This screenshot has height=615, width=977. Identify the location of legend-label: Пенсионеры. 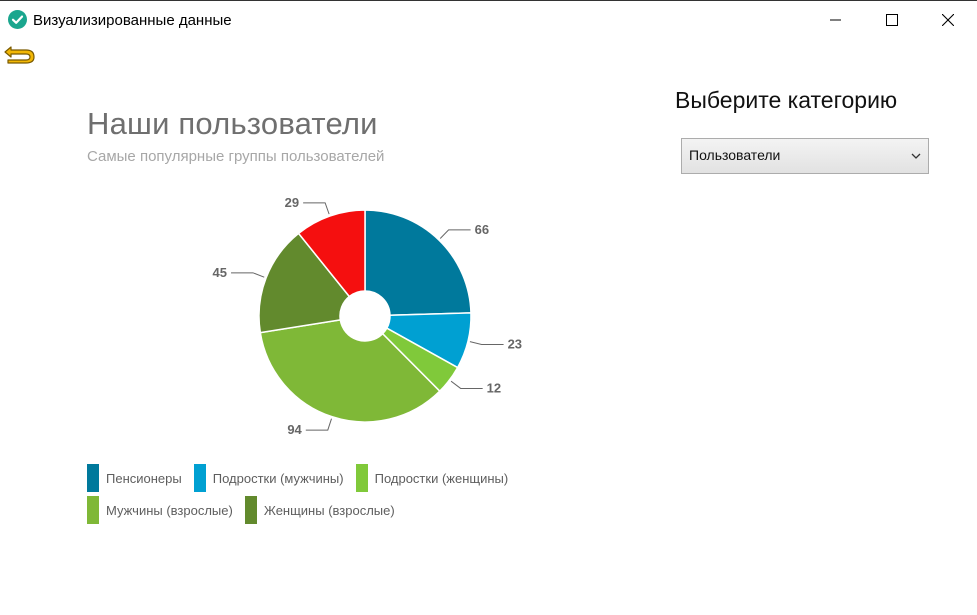
(144, 478).